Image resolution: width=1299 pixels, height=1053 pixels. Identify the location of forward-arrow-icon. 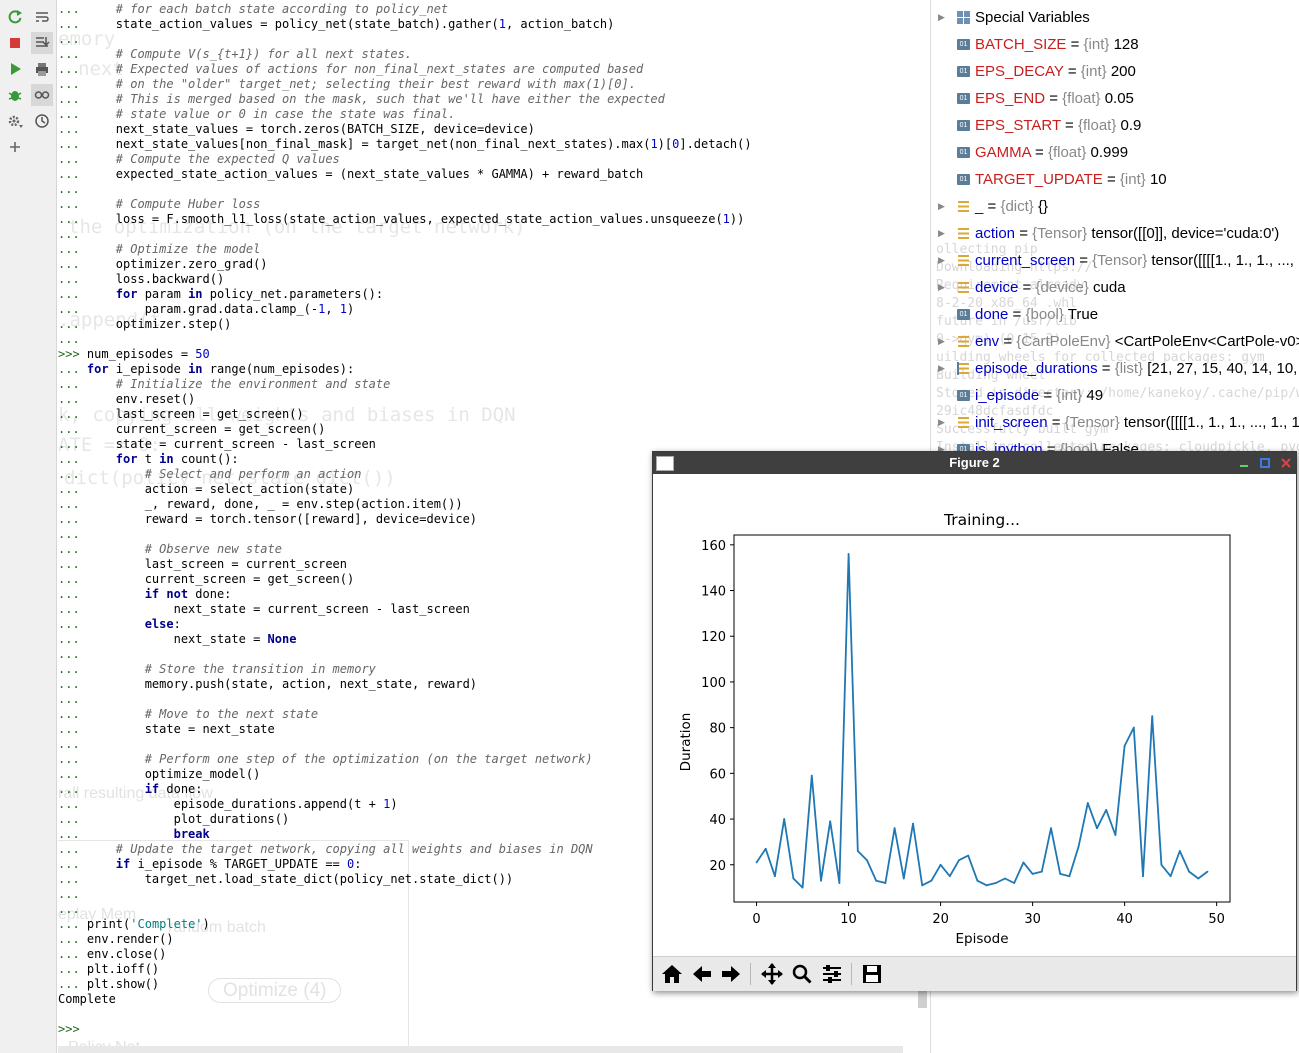
(731, 974).